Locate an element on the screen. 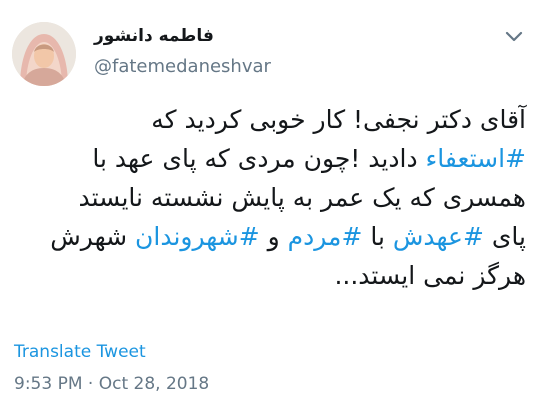  tweet-line: پای #عهدش با #مردم و #شهروندان شهرش is located at coordinates (270, 236).